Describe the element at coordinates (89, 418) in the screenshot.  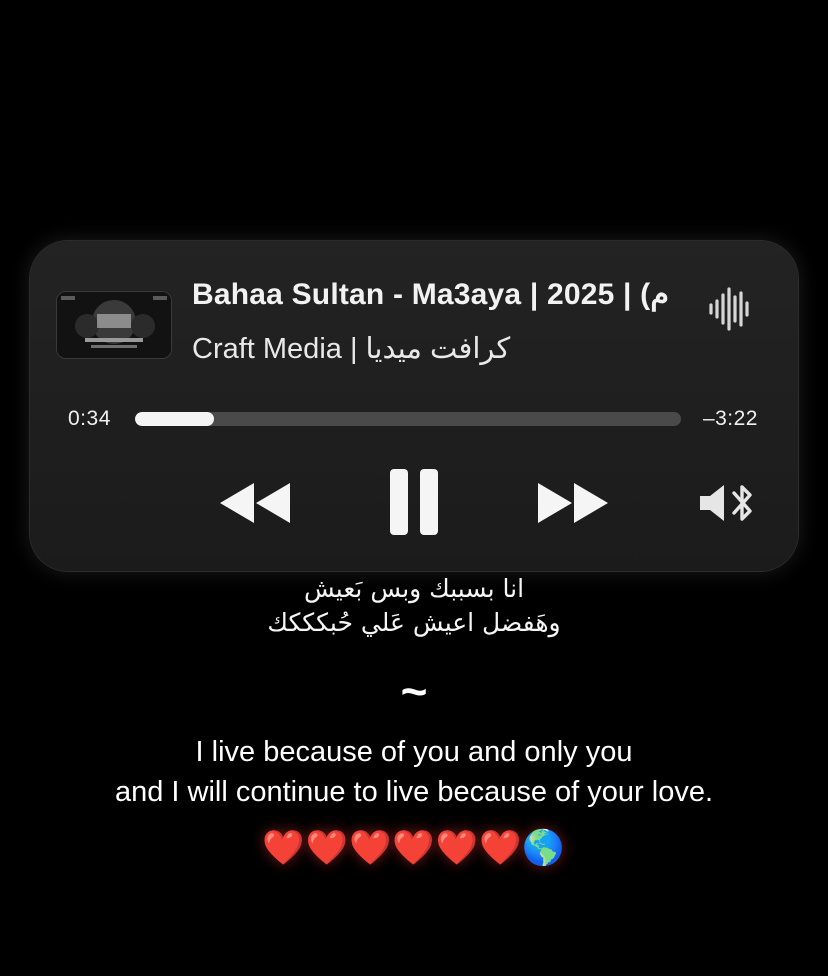
I see `elapsed-time: 0:34` at that location.